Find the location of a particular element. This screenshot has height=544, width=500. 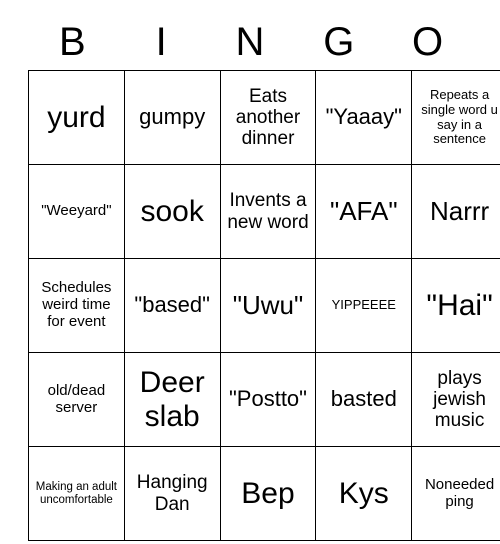

bingo-cell-r2c1: "Weeyard" is located at coordinates (76, 211).